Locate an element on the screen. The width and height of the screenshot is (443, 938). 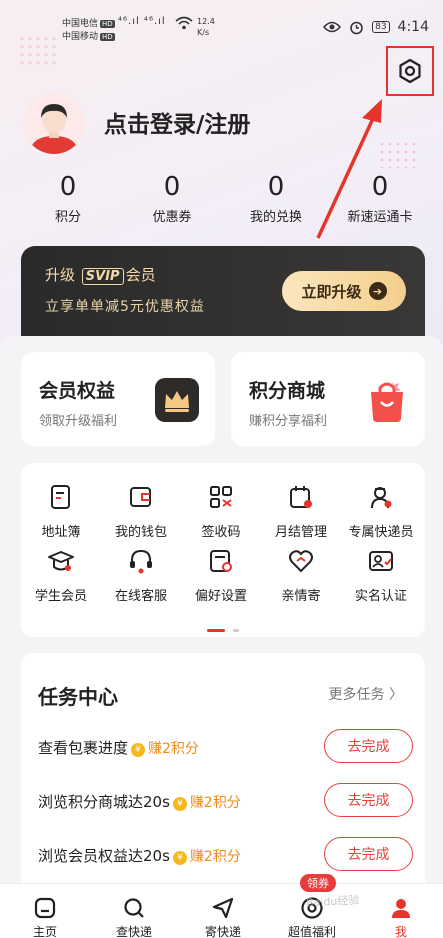
grid-item-courier: 专属快递员 is located at coordinates (381, 511).